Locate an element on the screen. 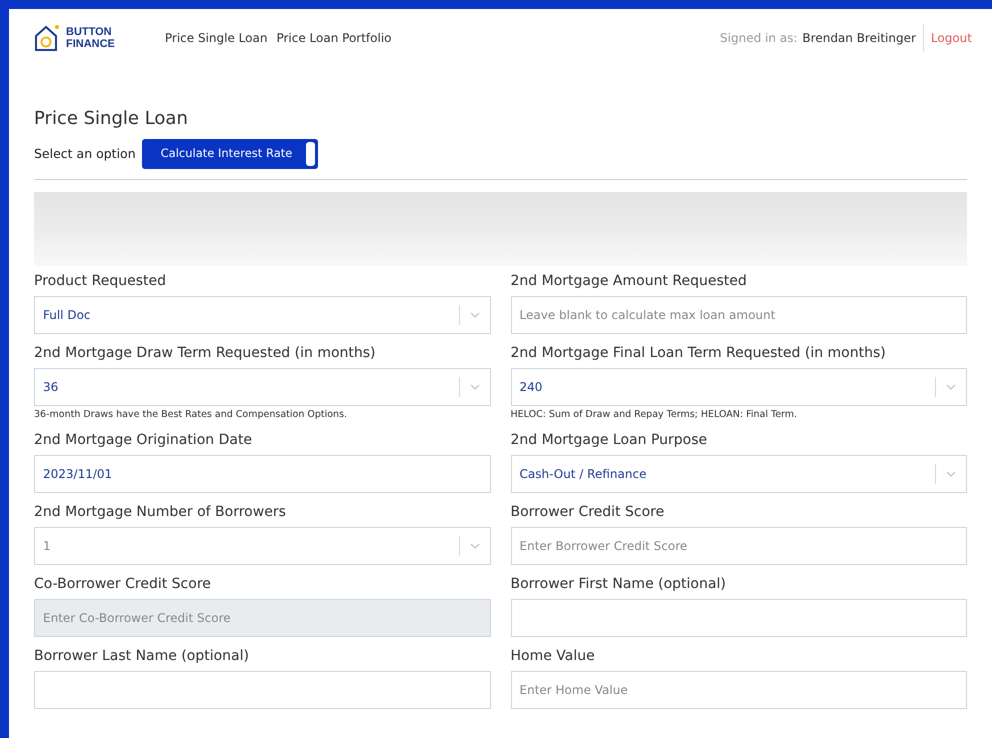 This screenshot has height=738, width=992. select-value: 240 is located at coordinates (531, 387).